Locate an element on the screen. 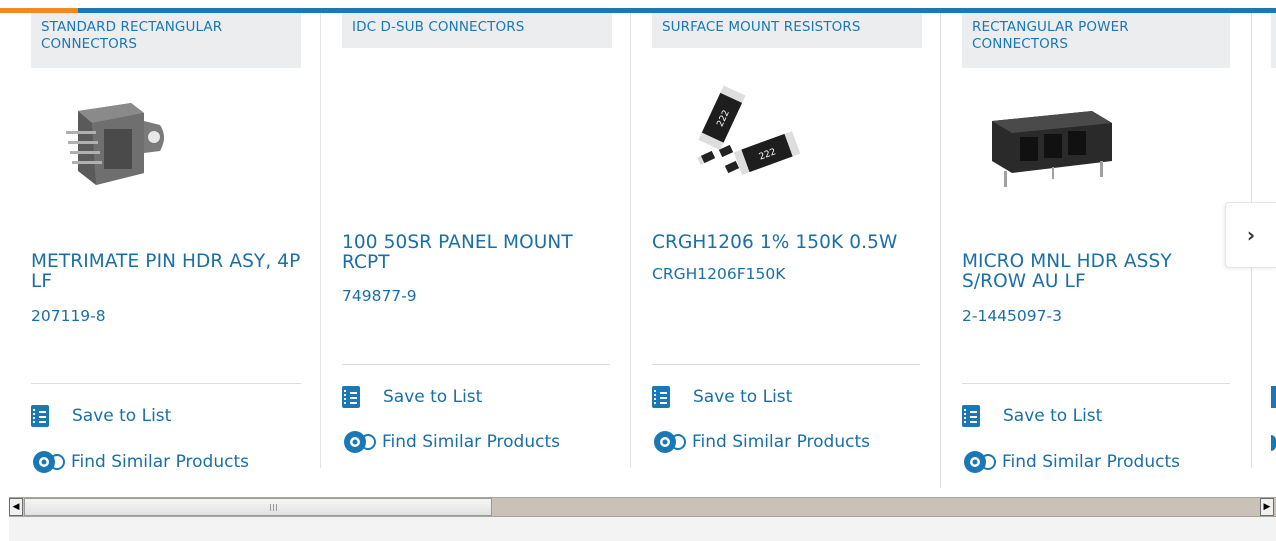 This screenshot has width=1276, height=541. part-number: 2-1445097-3 is located at coordinates (1012, 316).